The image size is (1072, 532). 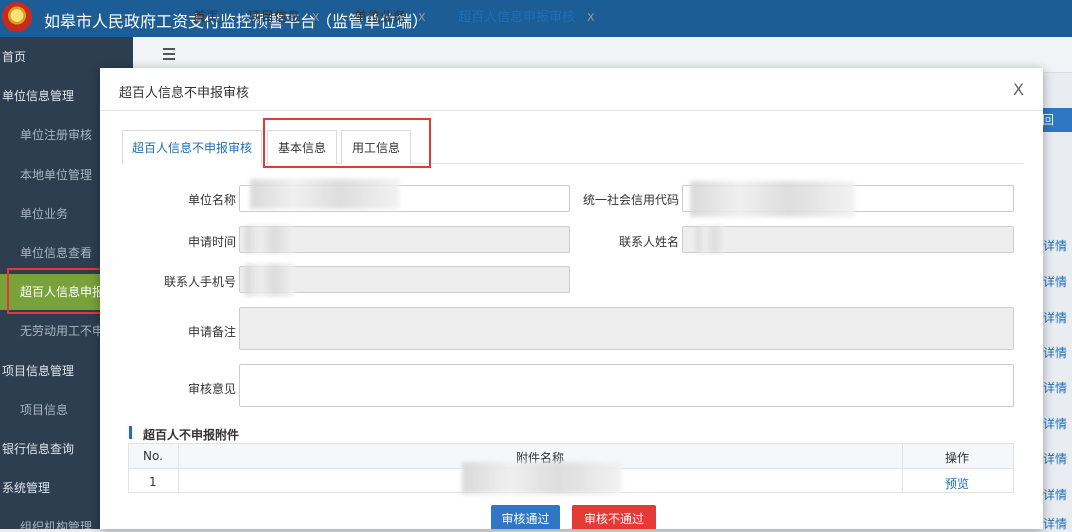 I want to click on credit-code-label: 统一社会信用代码, so click(x=630, y=200).